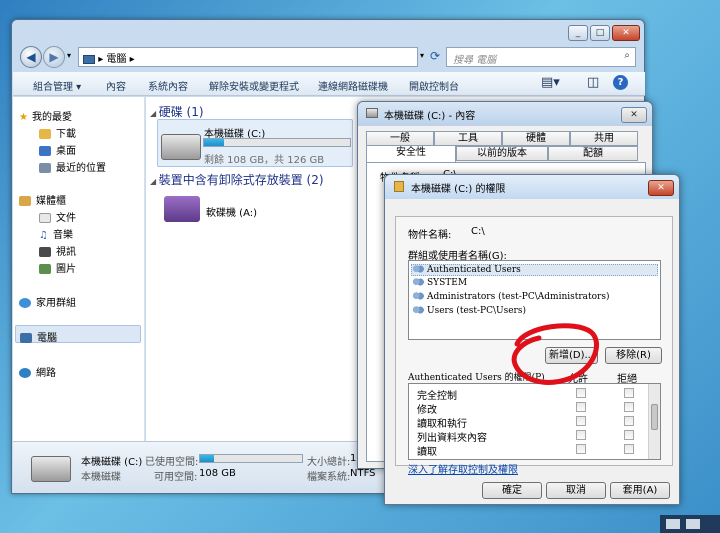 This screenshot has width=720, height=533. What do you see at coordinates (45, 218) in the screenshot?
I see `documents-icon` at bounding box center [45, 218].